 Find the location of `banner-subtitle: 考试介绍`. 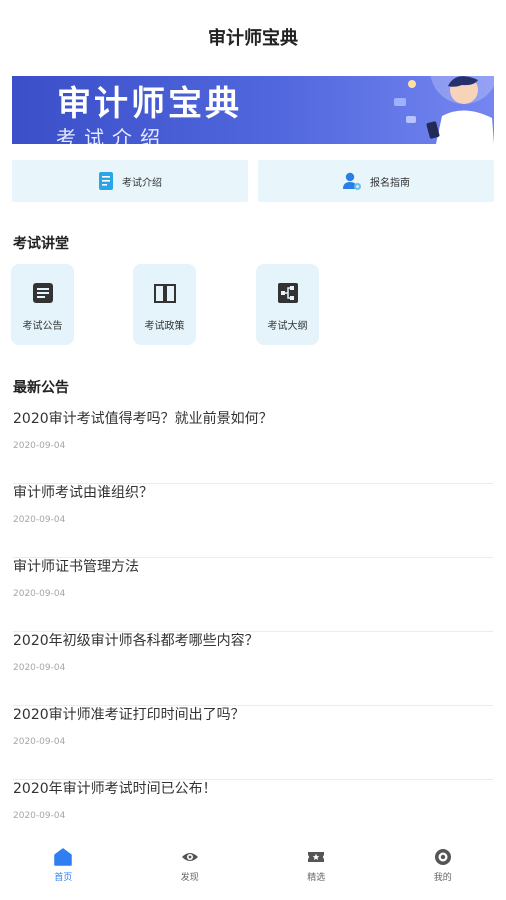

banner-subtitle: 考试介绍 is located at coordinates (112, 135).